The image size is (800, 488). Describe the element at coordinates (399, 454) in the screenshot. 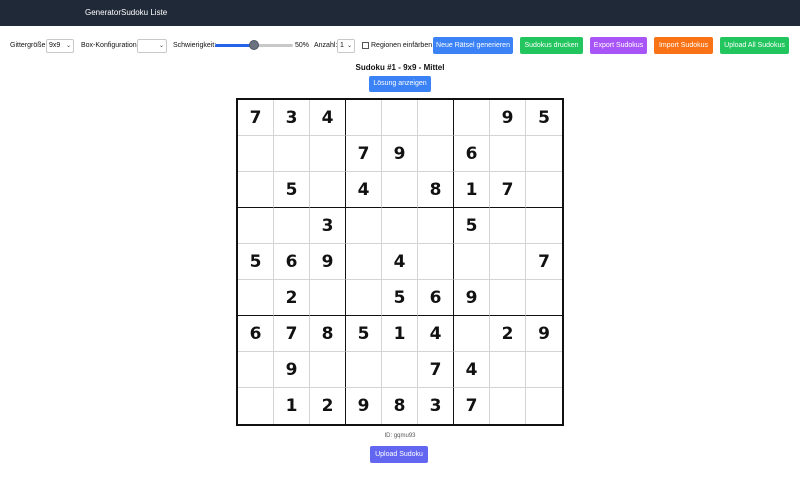

I see `upload-sudoku-button: Upload Sudoku` at that location.